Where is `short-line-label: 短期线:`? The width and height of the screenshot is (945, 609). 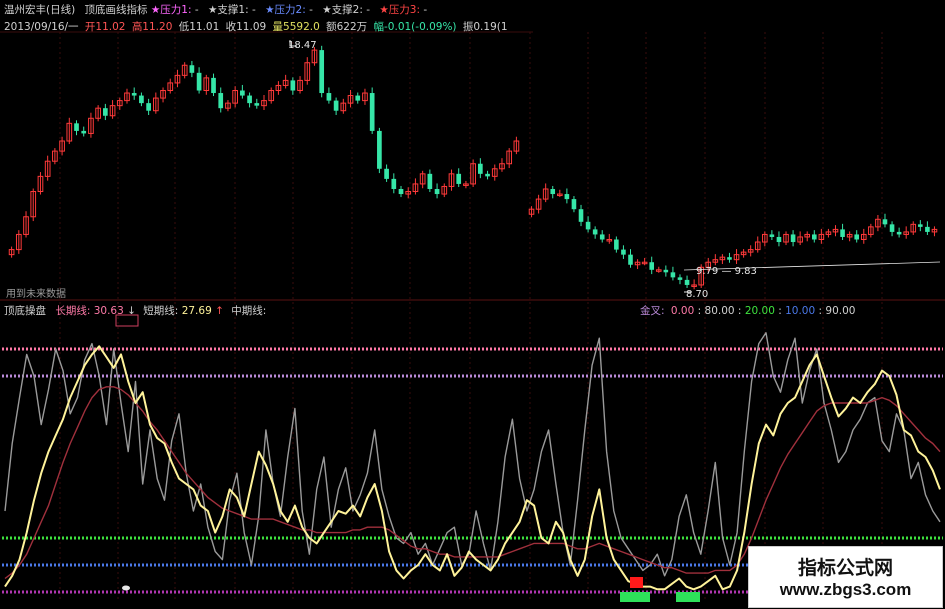 short-line-label: 短期线: is located at coordinates (161, 311).